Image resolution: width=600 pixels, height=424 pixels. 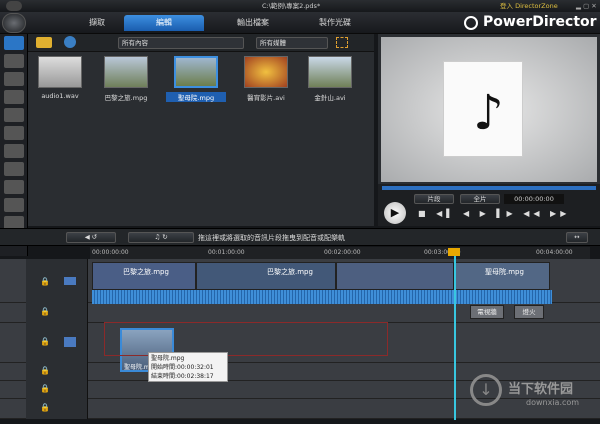 What do you see at coordinates (335, 23) in the screenshot?
I see `tab-make-disc: 製作光碟` at bounding box center [335, 23].